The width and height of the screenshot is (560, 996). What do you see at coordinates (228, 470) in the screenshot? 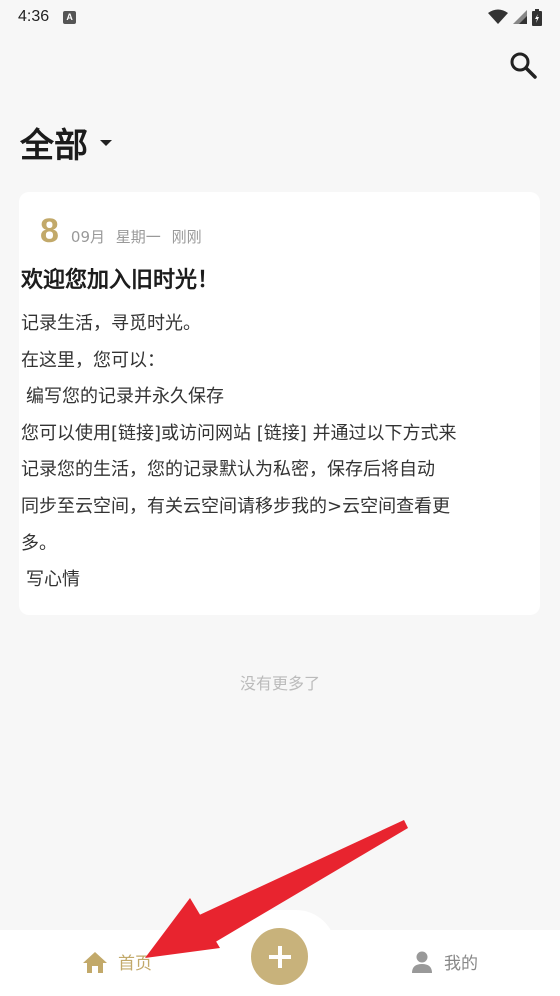
I see `entry-line: 记录您的生活，您的记录默认为私密，保存后将自动` at bounding box center [228, 470].